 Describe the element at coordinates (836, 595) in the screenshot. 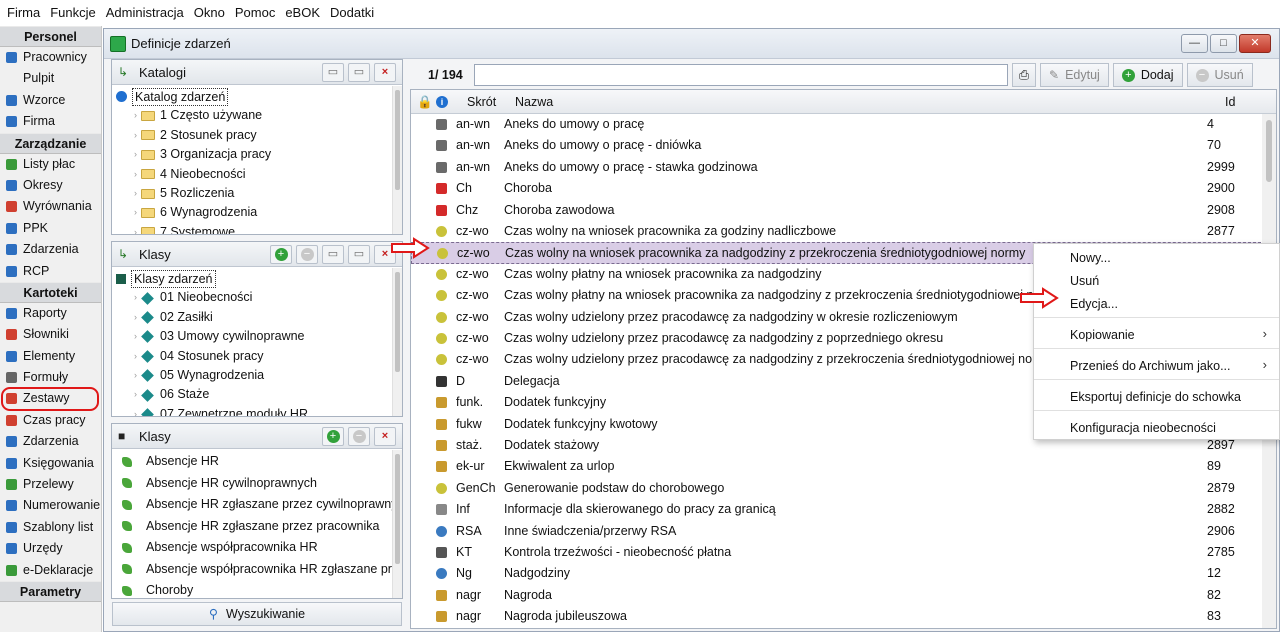

I see `table-row: nagr Nagroda 82` at that location.